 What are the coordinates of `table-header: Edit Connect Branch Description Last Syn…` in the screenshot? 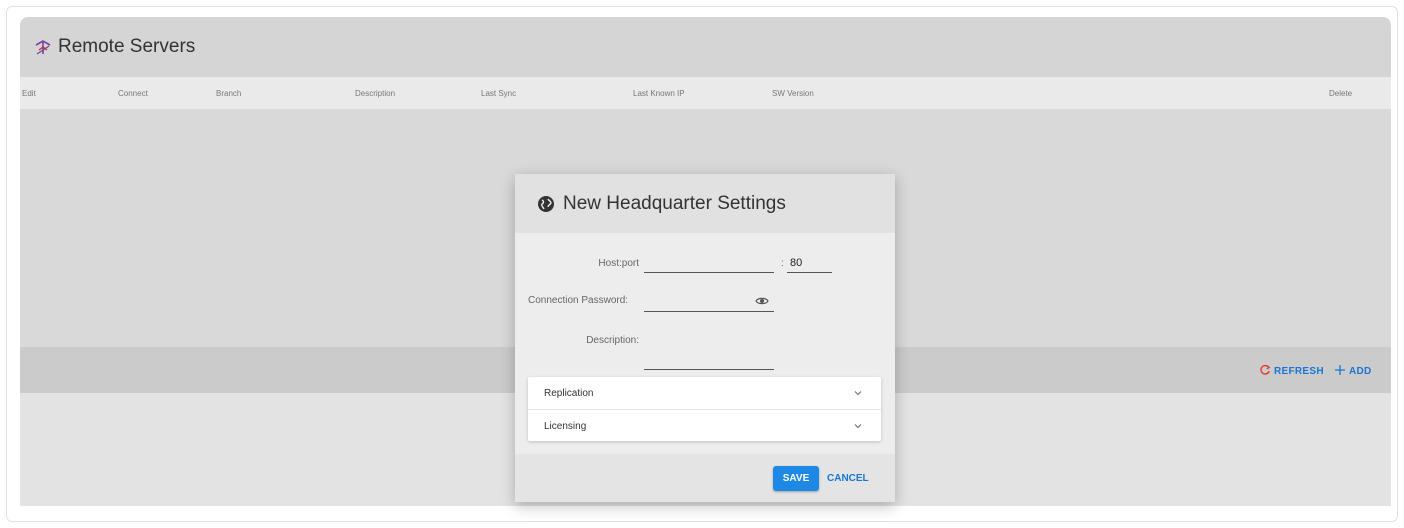 It's located at (705, 93).